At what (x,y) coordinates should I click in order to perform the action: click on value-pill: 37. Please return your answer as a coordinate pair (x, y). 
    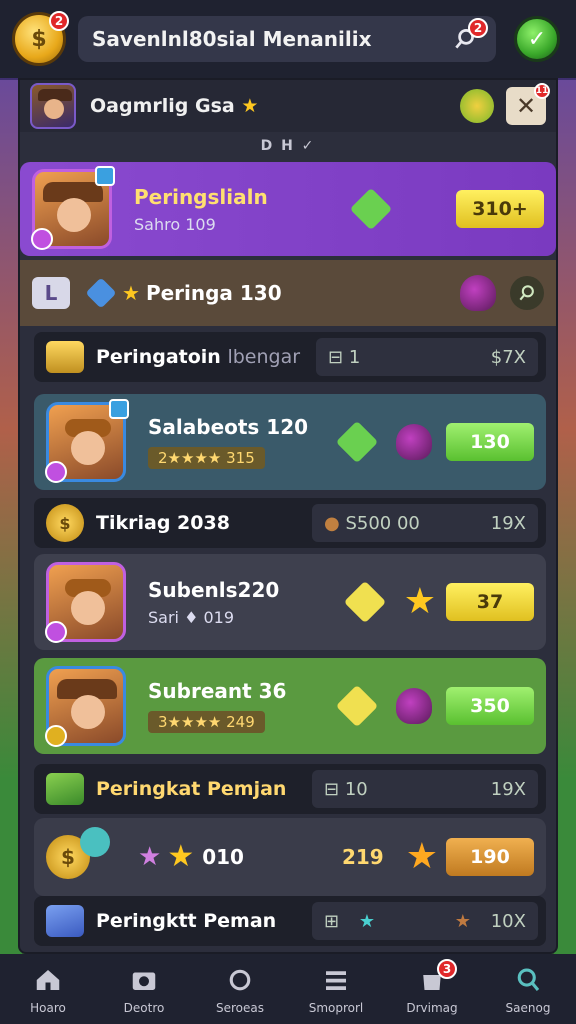
    Looking at the image, I should click on (490, 602).